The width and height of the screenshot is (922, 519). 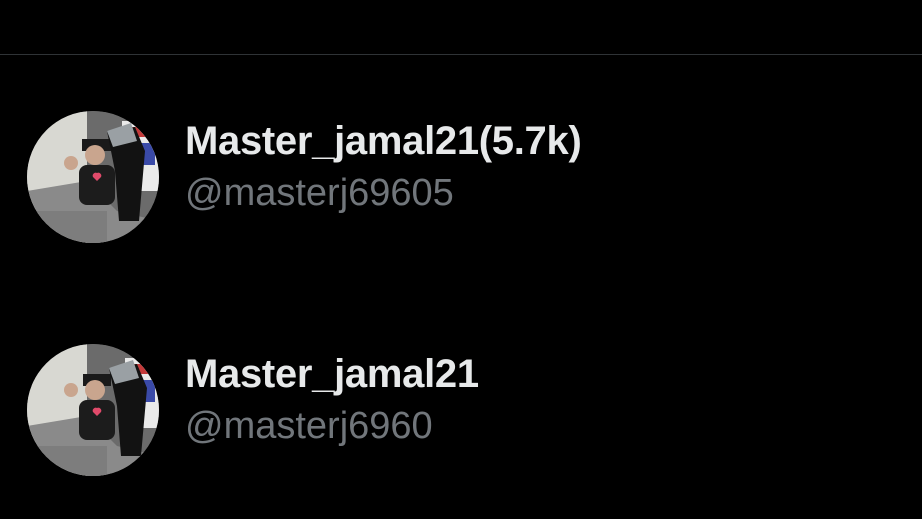 I want to click on user-handle: @masterj6960, so click(x=309, y=426).